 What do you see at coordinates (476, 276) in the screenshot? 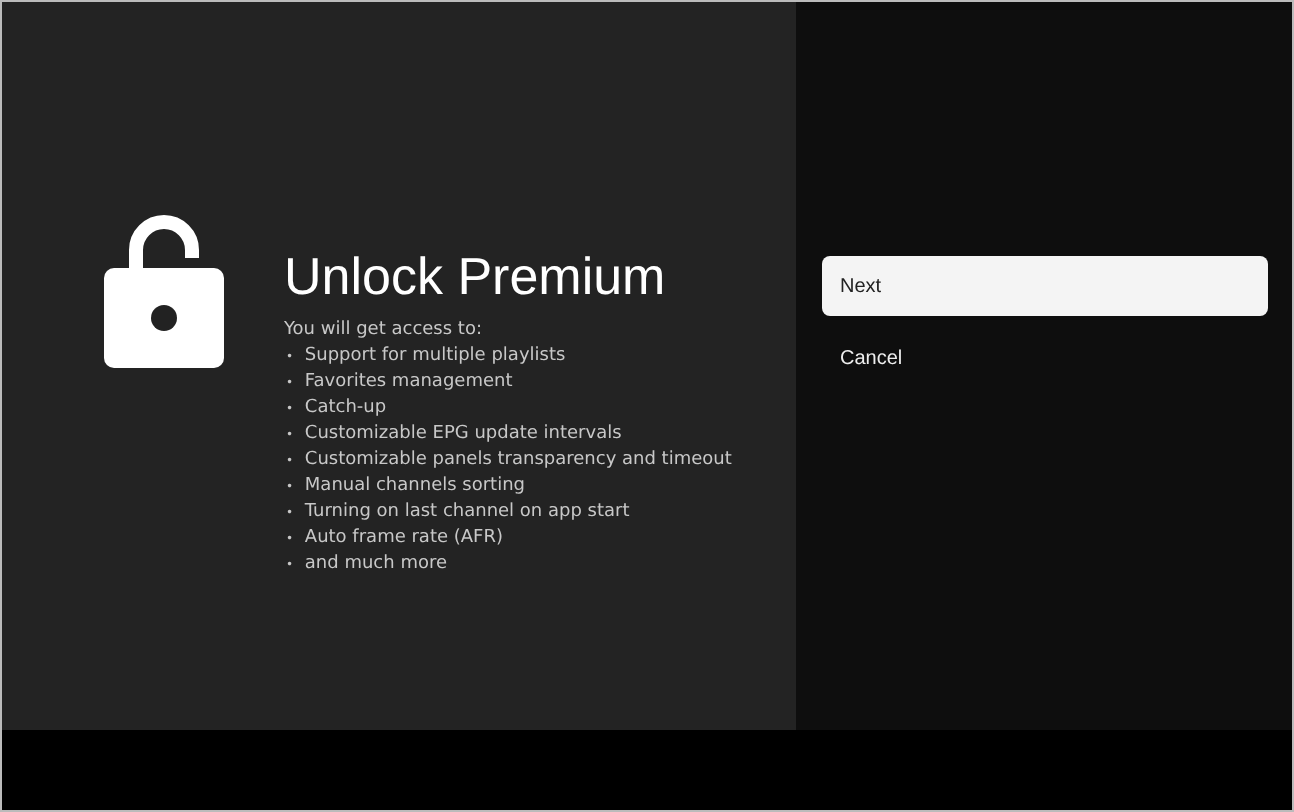
I see `dialog-title: Unlock Premium` at bounding box center [476, 276].